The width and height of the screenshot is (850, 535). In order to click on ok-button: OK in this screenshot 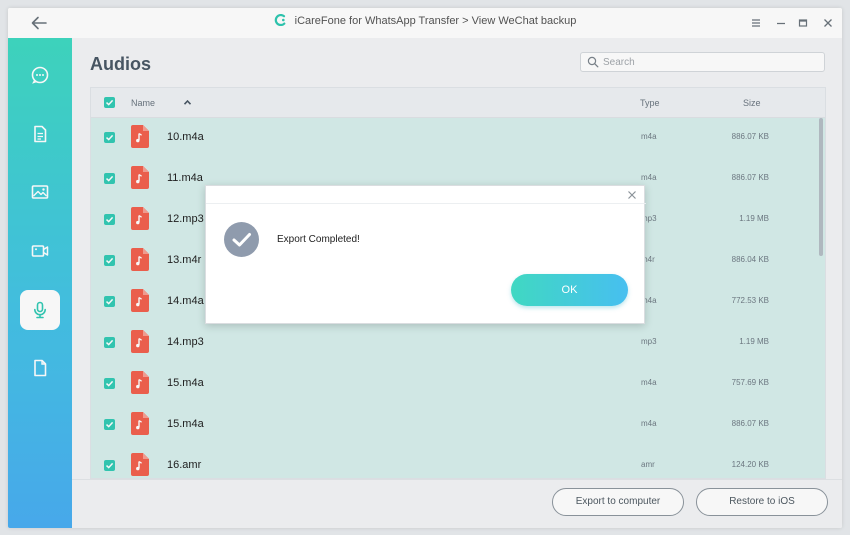, I will do `click(569, 290)`.